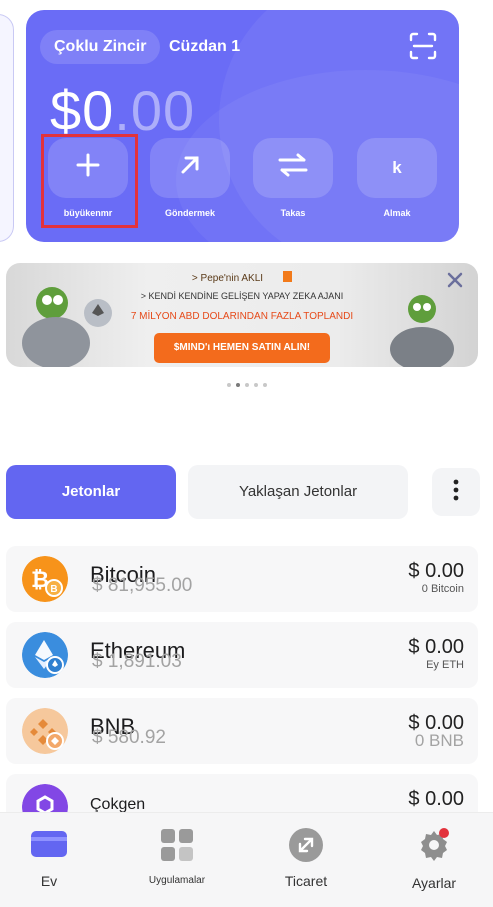  I want to click on more-vertical-icon, so click(456, 492).